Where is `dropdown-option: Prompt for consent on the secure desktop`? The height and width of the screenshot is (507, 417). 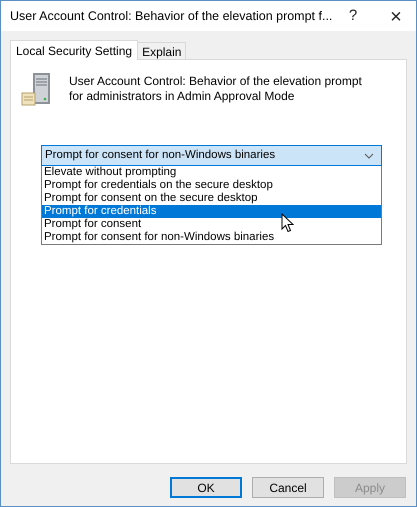
dropdown-option: Prompt for consent on the secure desktop is located at coordinates (211, 198).